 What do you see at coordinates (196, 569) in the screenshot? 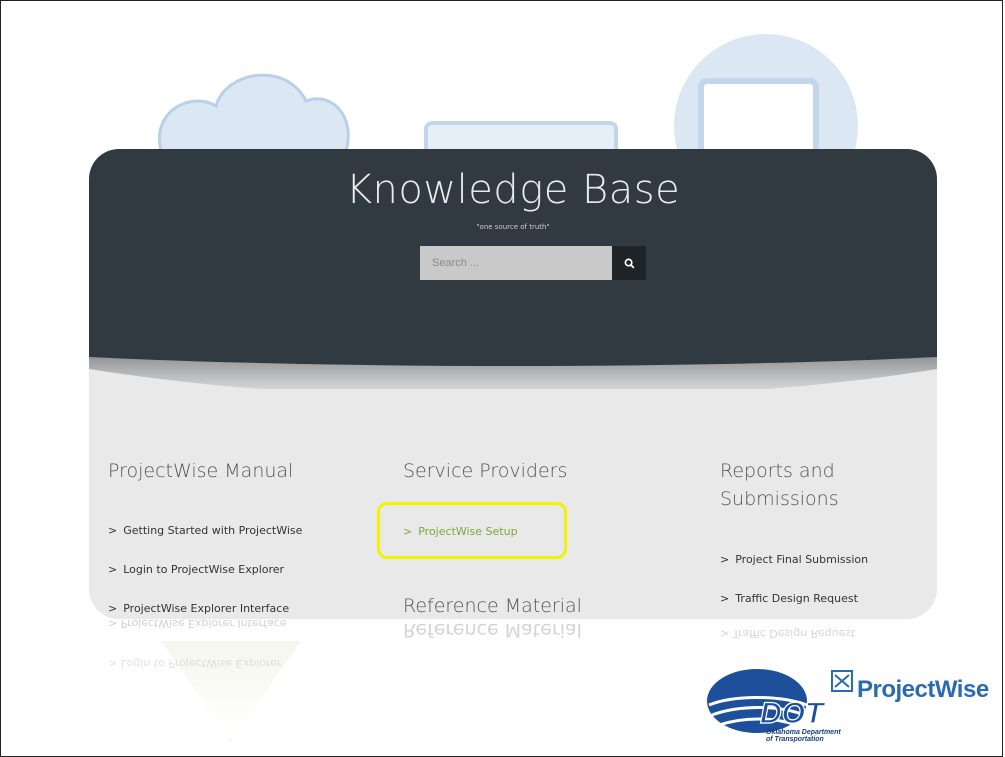
I see `link-login-explorer: > Login to ProjectWise Explorer` at bounding box center [196, 569].